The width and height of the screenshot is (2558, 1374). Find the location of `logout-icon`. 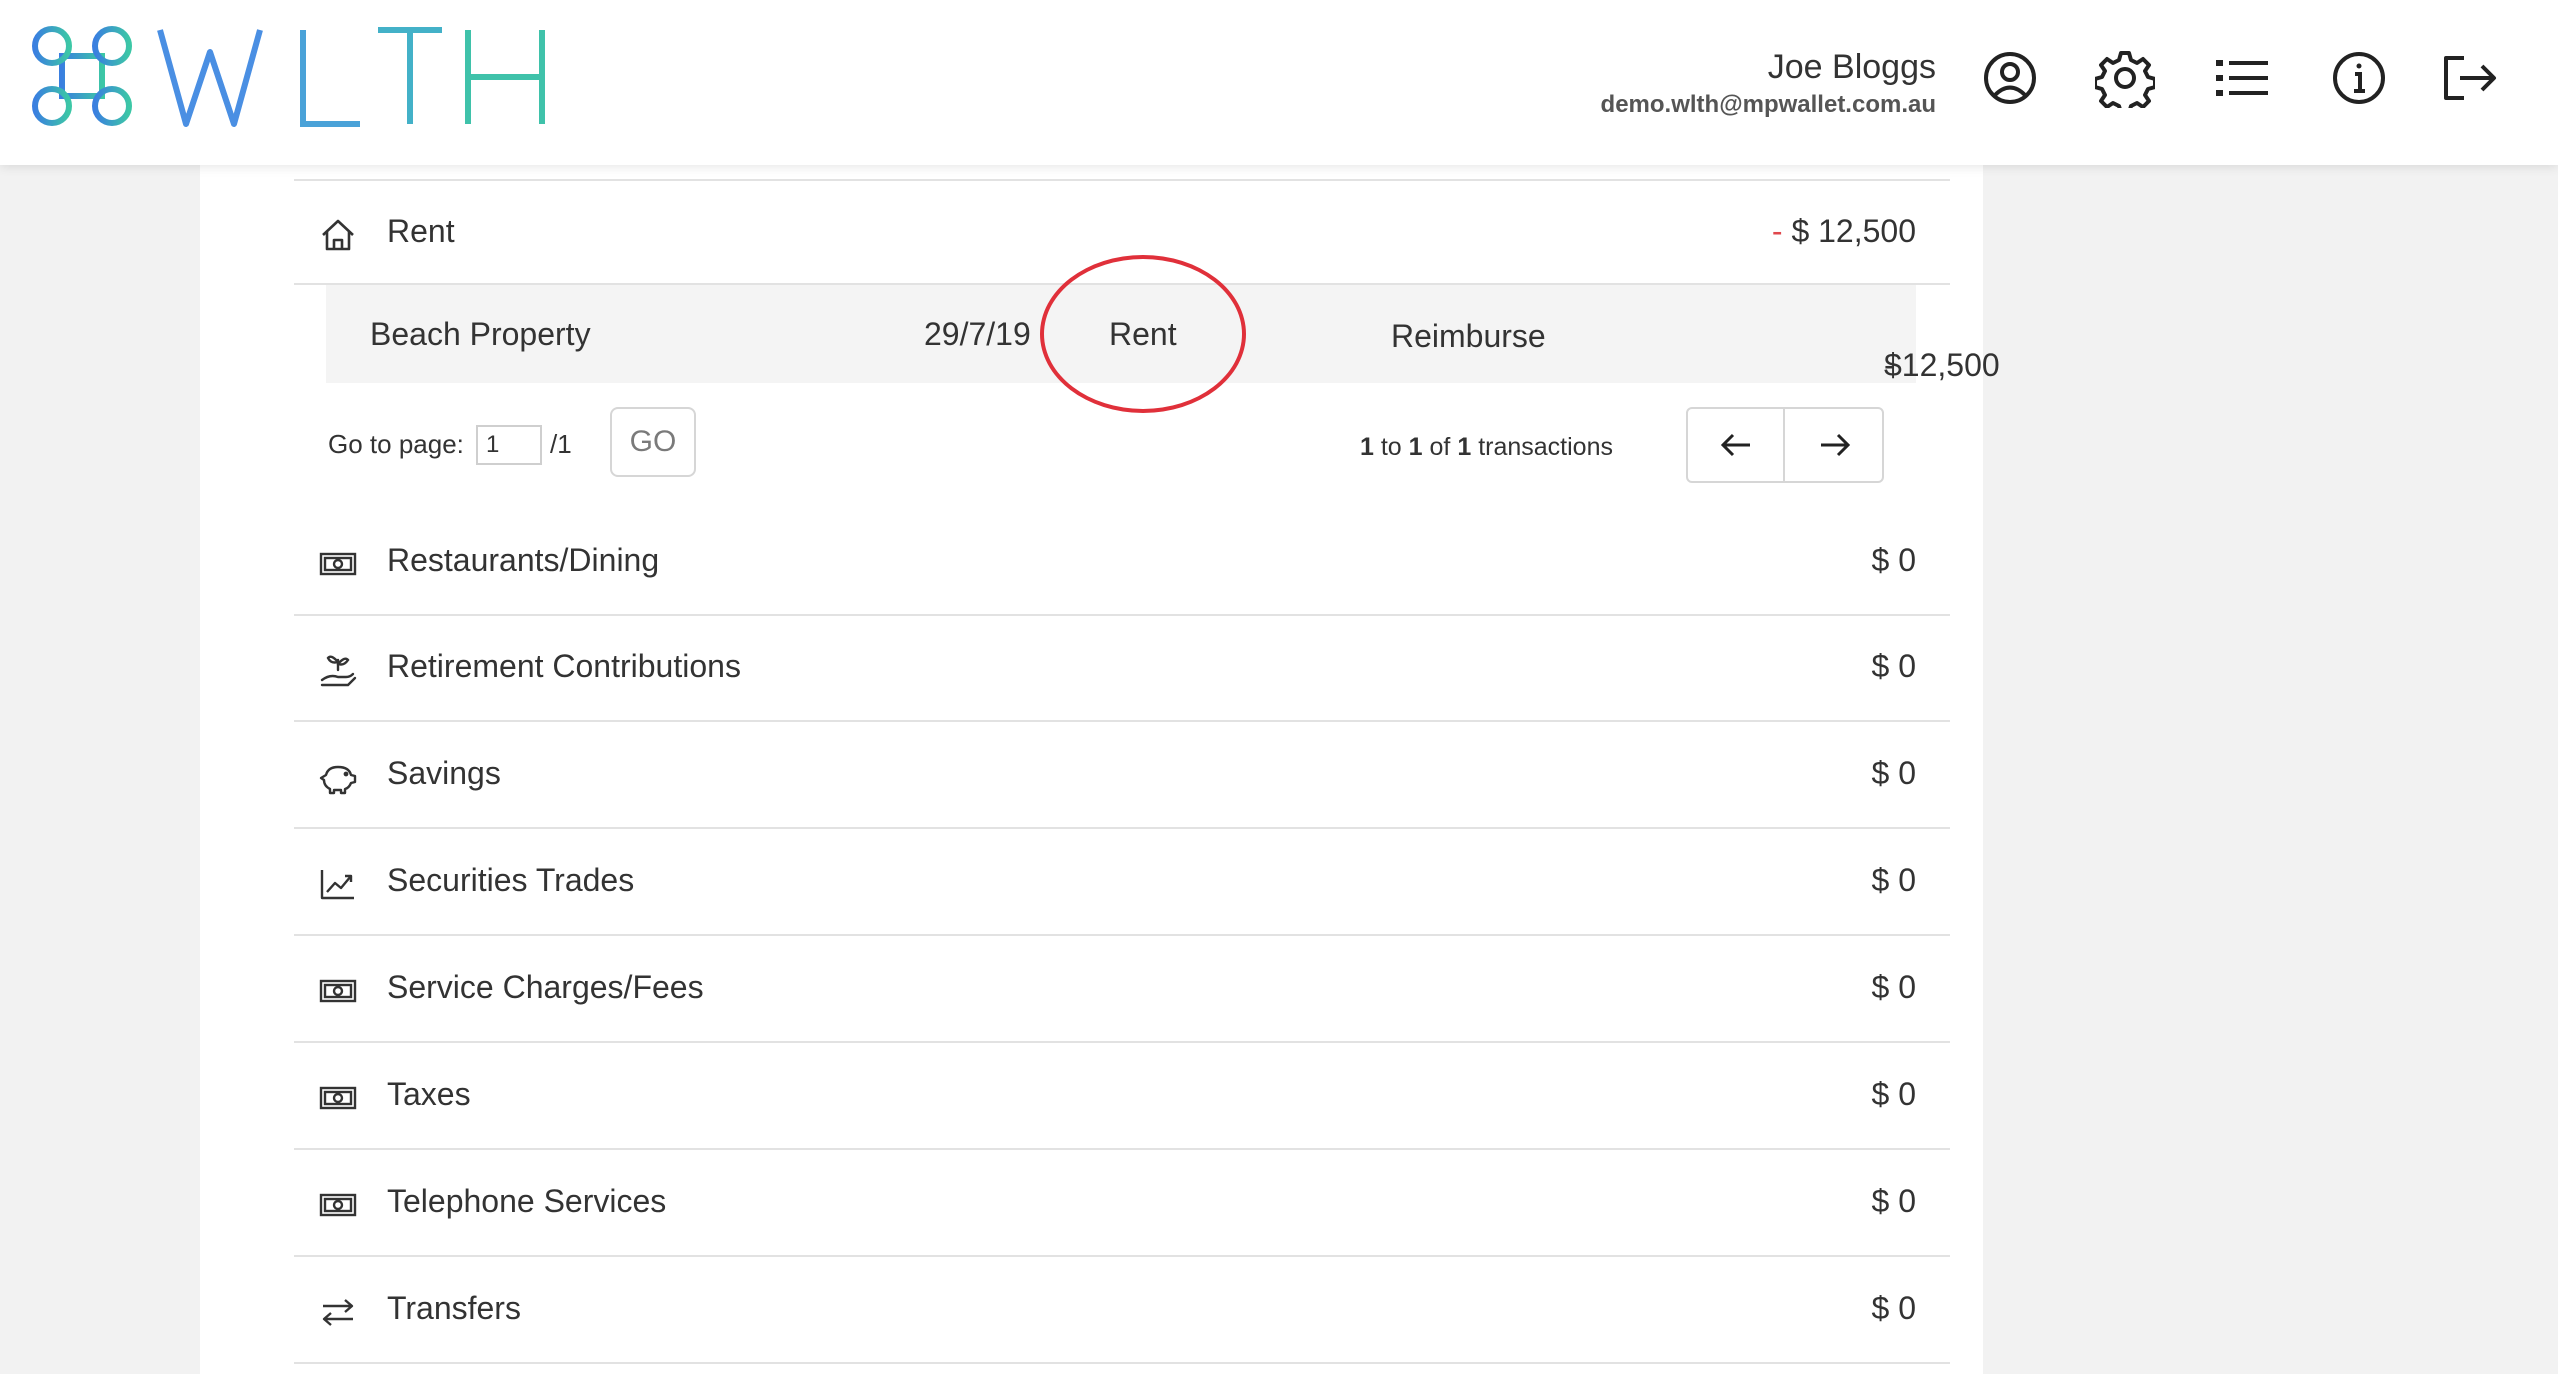

logout-icon is located at coordinates (2470, 78).